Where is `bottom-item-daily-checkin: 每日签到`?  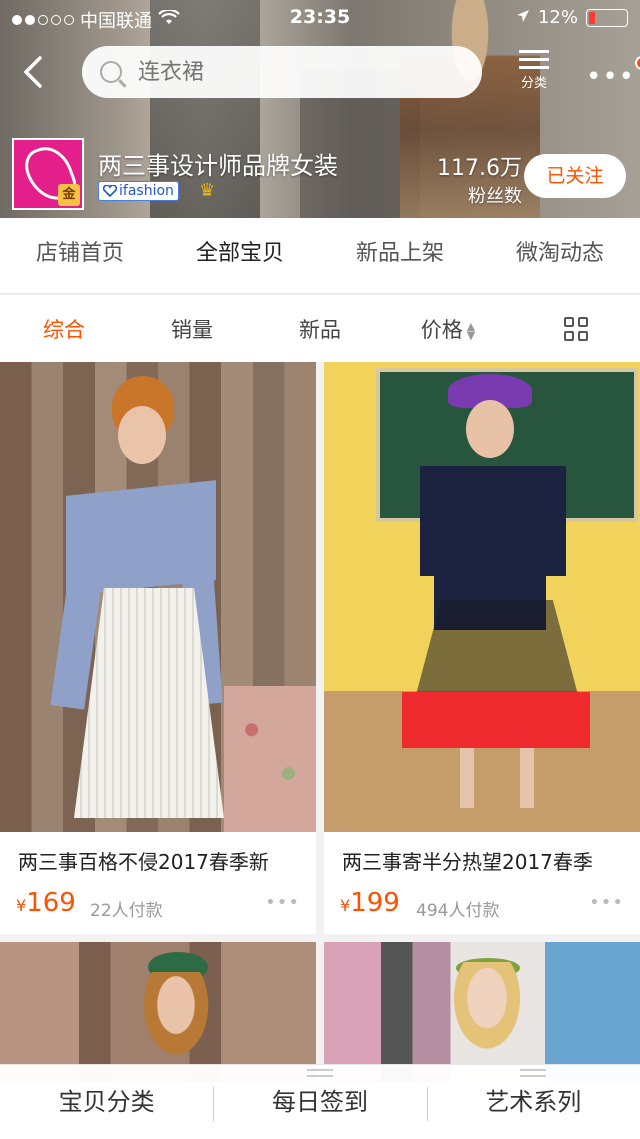 bottom-item-daily-checkin: 每日签到 is located at coordinates (319, 1102).